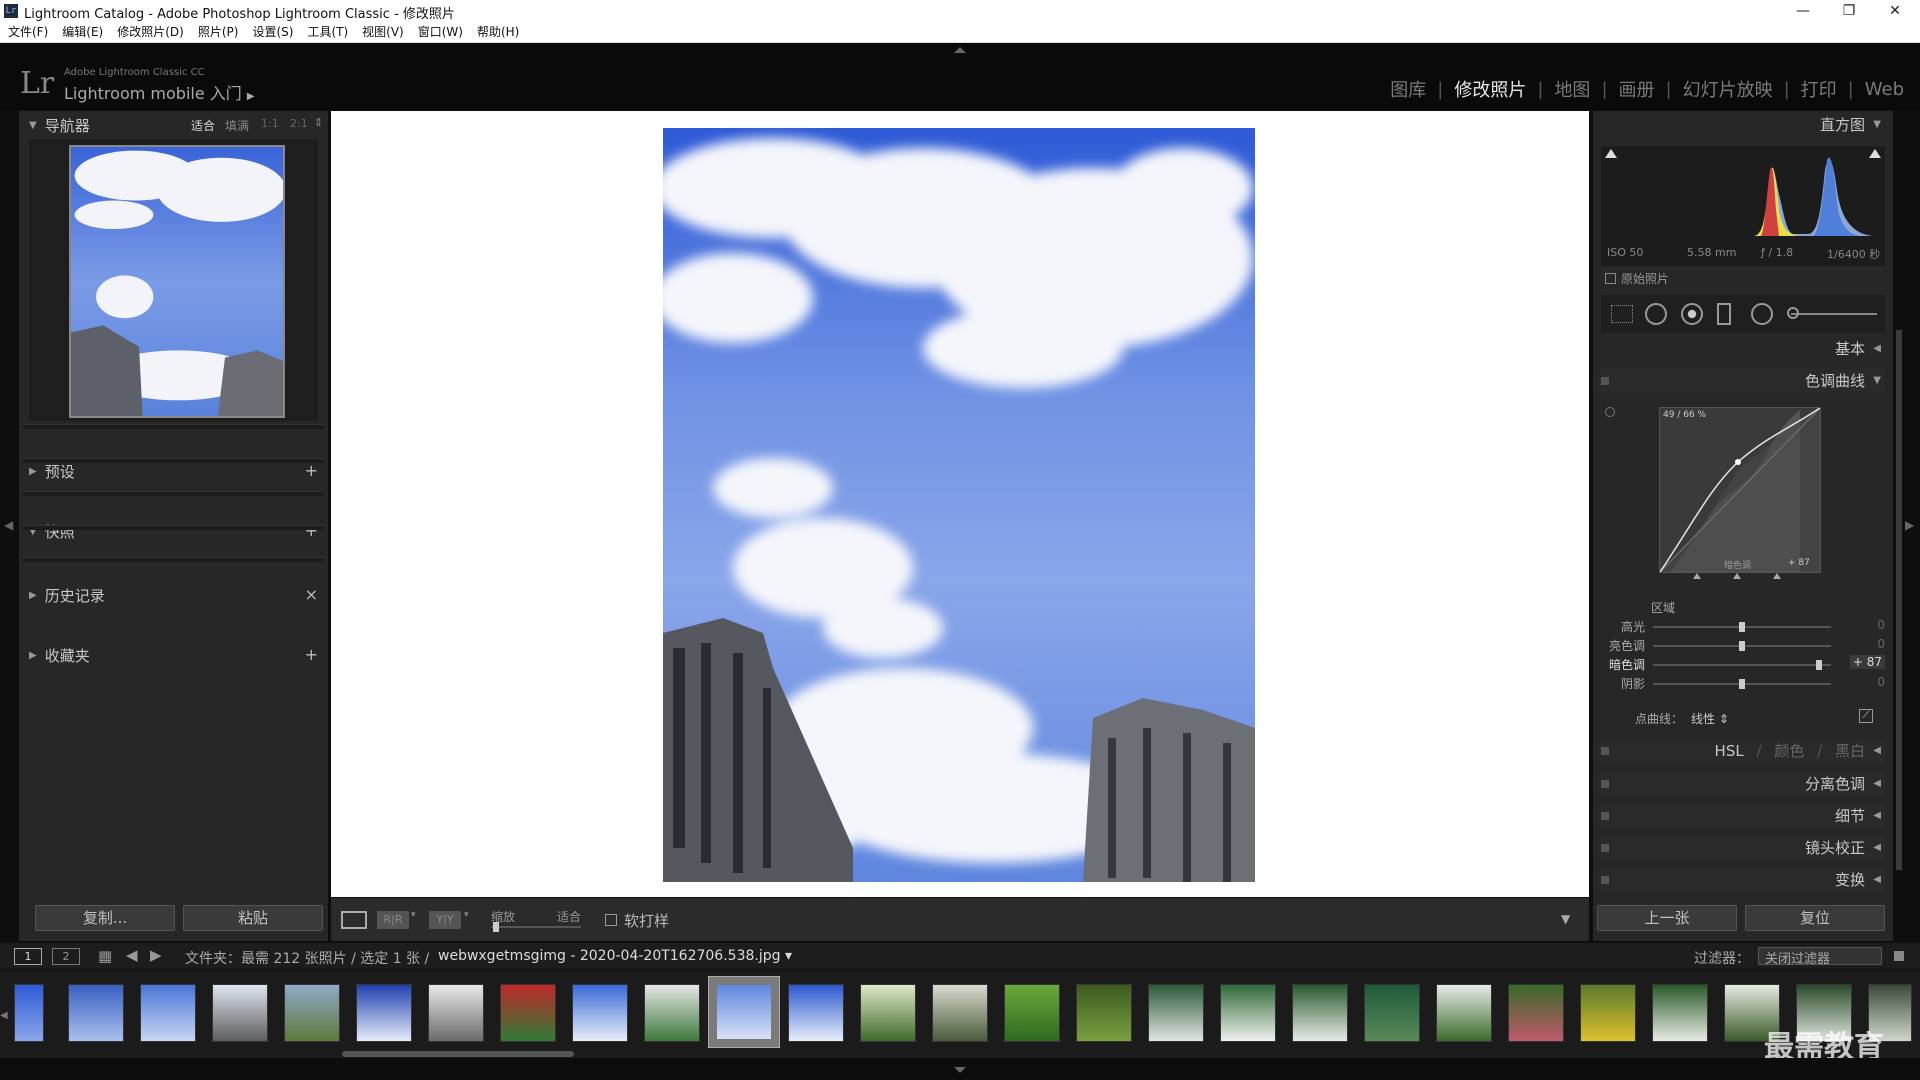 The image size is (1920, 1080). I want to click on spot-removal-icon, so click(1656, 314).